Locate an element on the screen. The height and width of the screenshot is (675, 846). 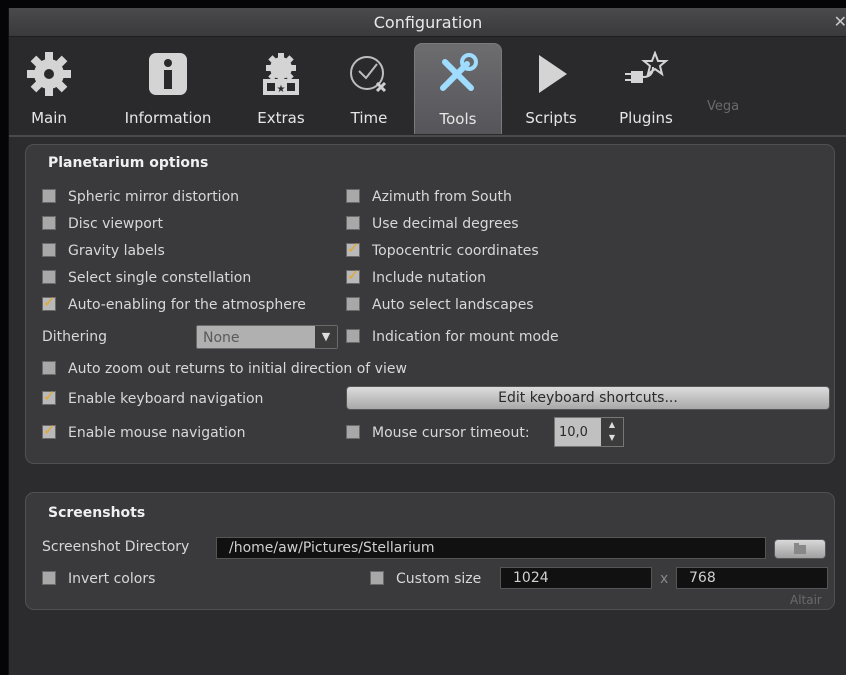
sky-label-altair: Altair is located at coordinates (806, 600).